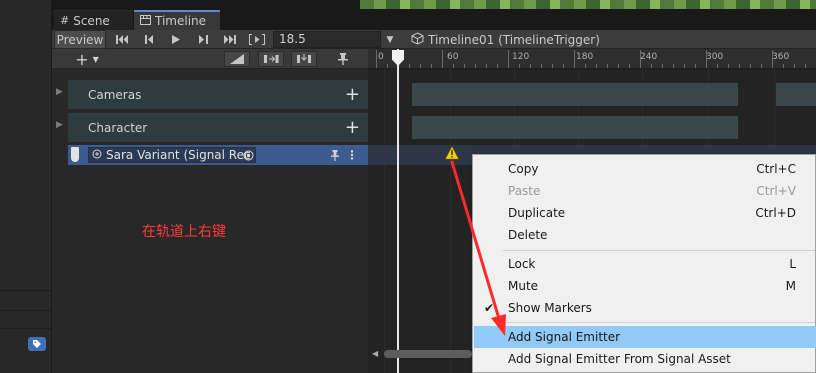  I want to click on previous-frame-button, so click(149, 39).